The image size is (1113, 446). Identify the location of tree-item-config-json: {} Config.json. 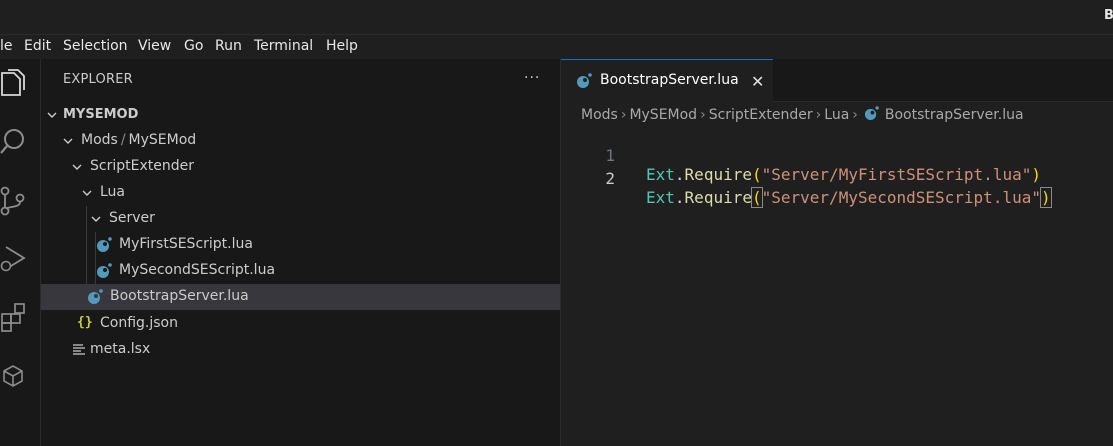
(300, 324).